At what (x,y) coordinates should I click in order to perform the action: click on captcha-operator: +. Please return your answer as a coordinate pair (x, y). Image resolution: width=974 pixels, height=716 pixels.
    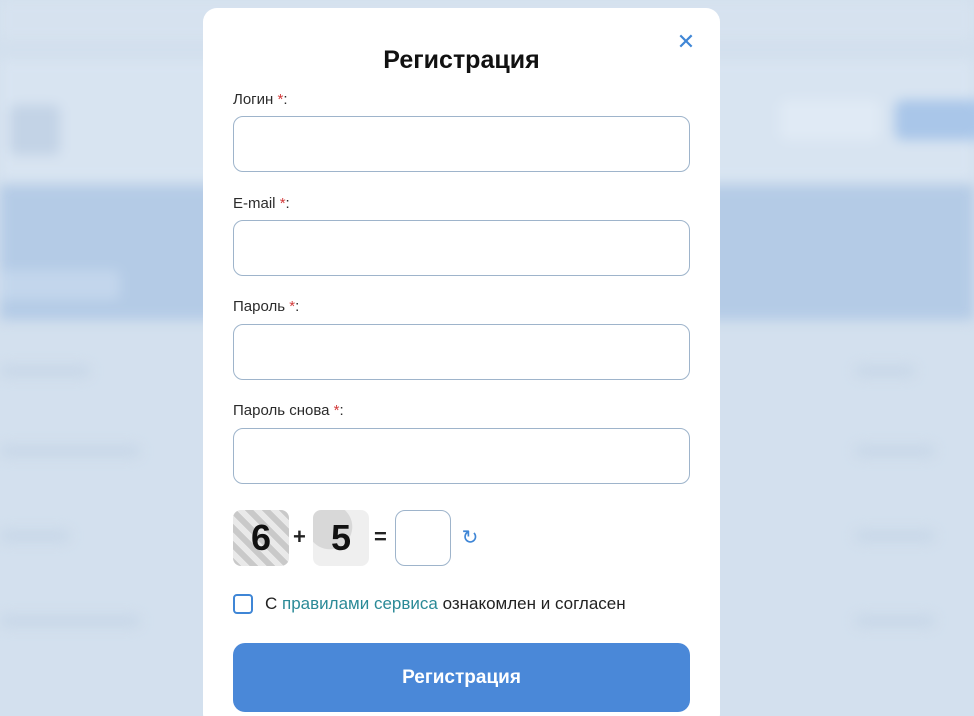
    Looking at the image, I should click on (299, 536).